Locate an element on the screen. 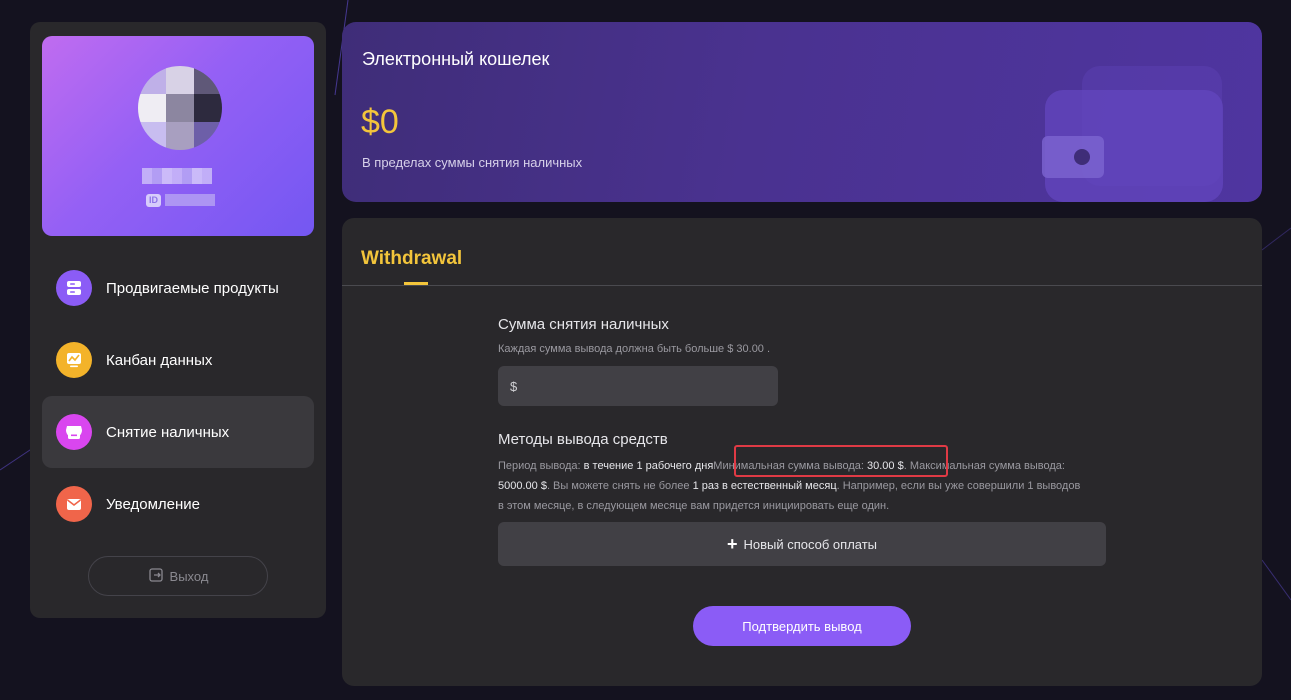  sidebar-item-label: Продвигаемые продукты is located at coordinates (192, 288).